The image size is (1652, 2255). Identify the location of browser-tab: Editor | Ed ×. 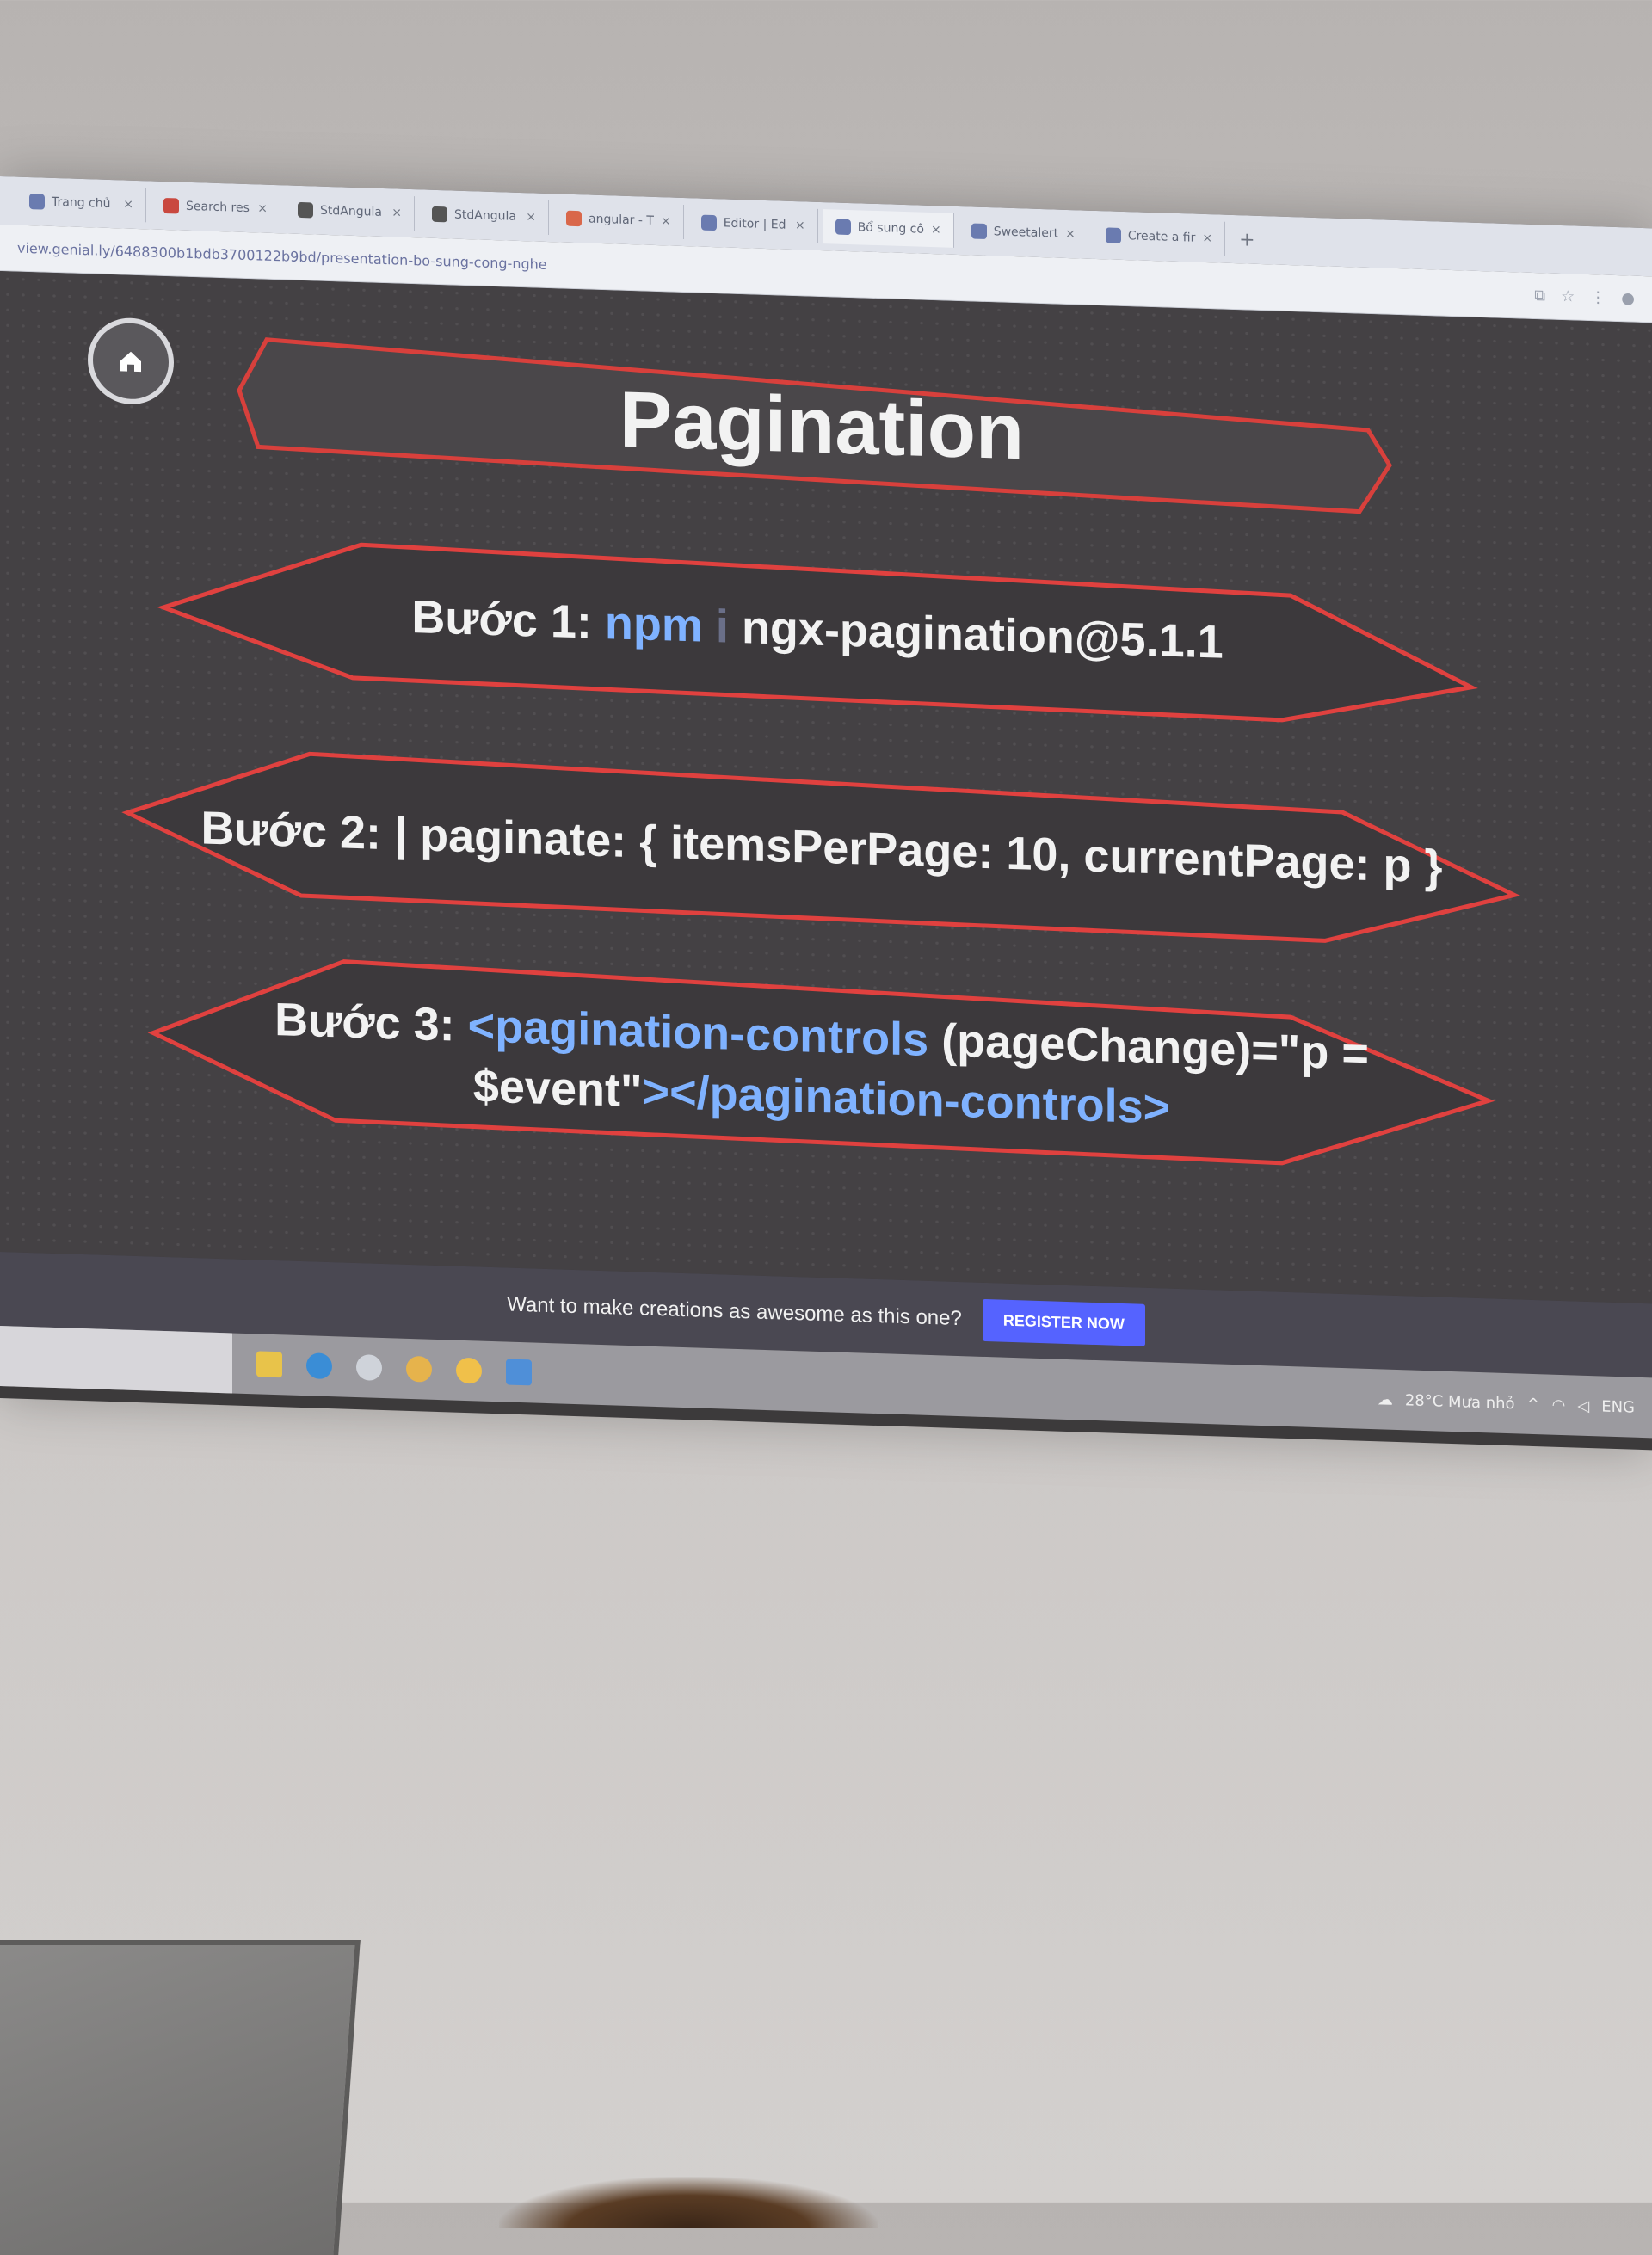
(753, 224).